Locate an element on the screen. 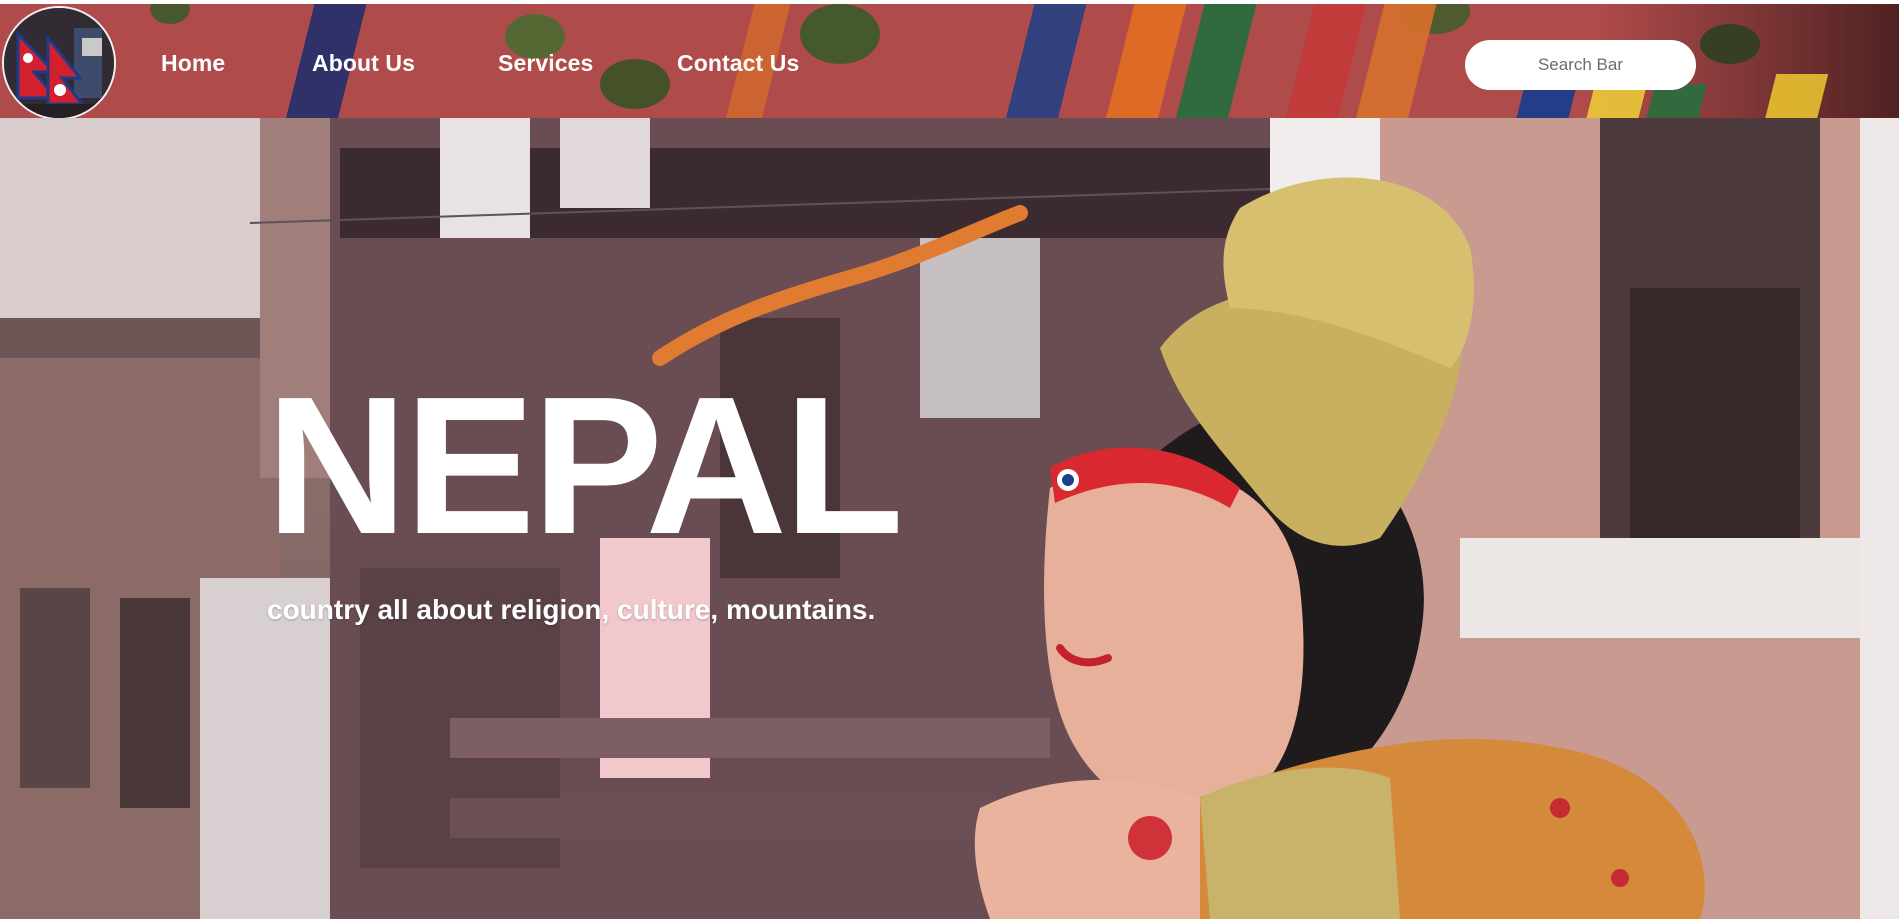 This screenshot has height=919, width=1902. nepal-flag-collage-icon is located at coordinates (59, 63).